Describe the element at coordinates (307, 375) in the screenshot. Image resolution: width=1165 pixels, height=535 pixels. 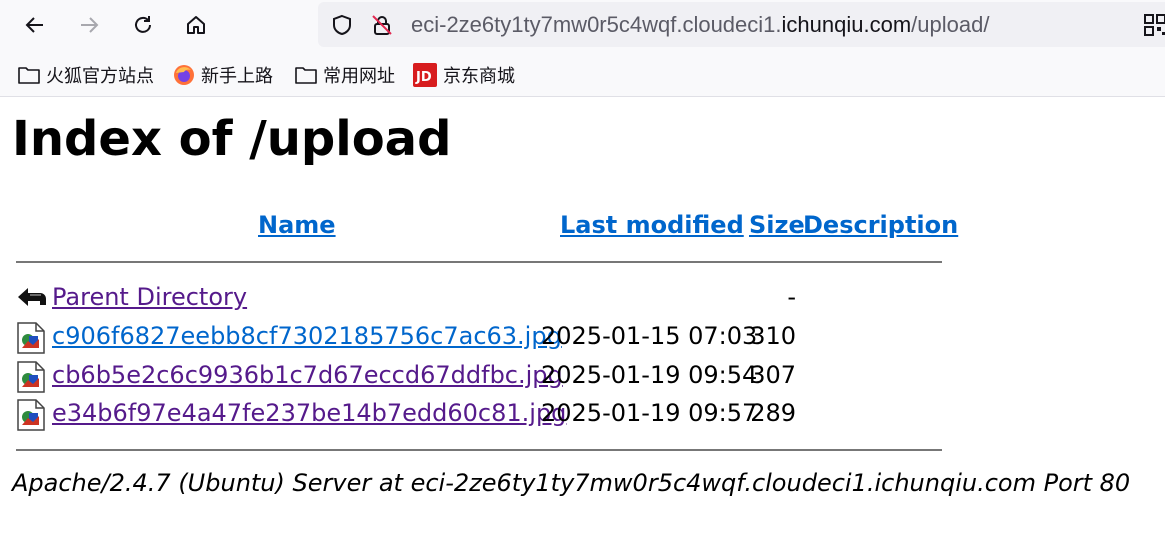
I see `file-link: cb6b5e2c6c9936b1c7d67eccd67ddfbc.jpg` at that location.